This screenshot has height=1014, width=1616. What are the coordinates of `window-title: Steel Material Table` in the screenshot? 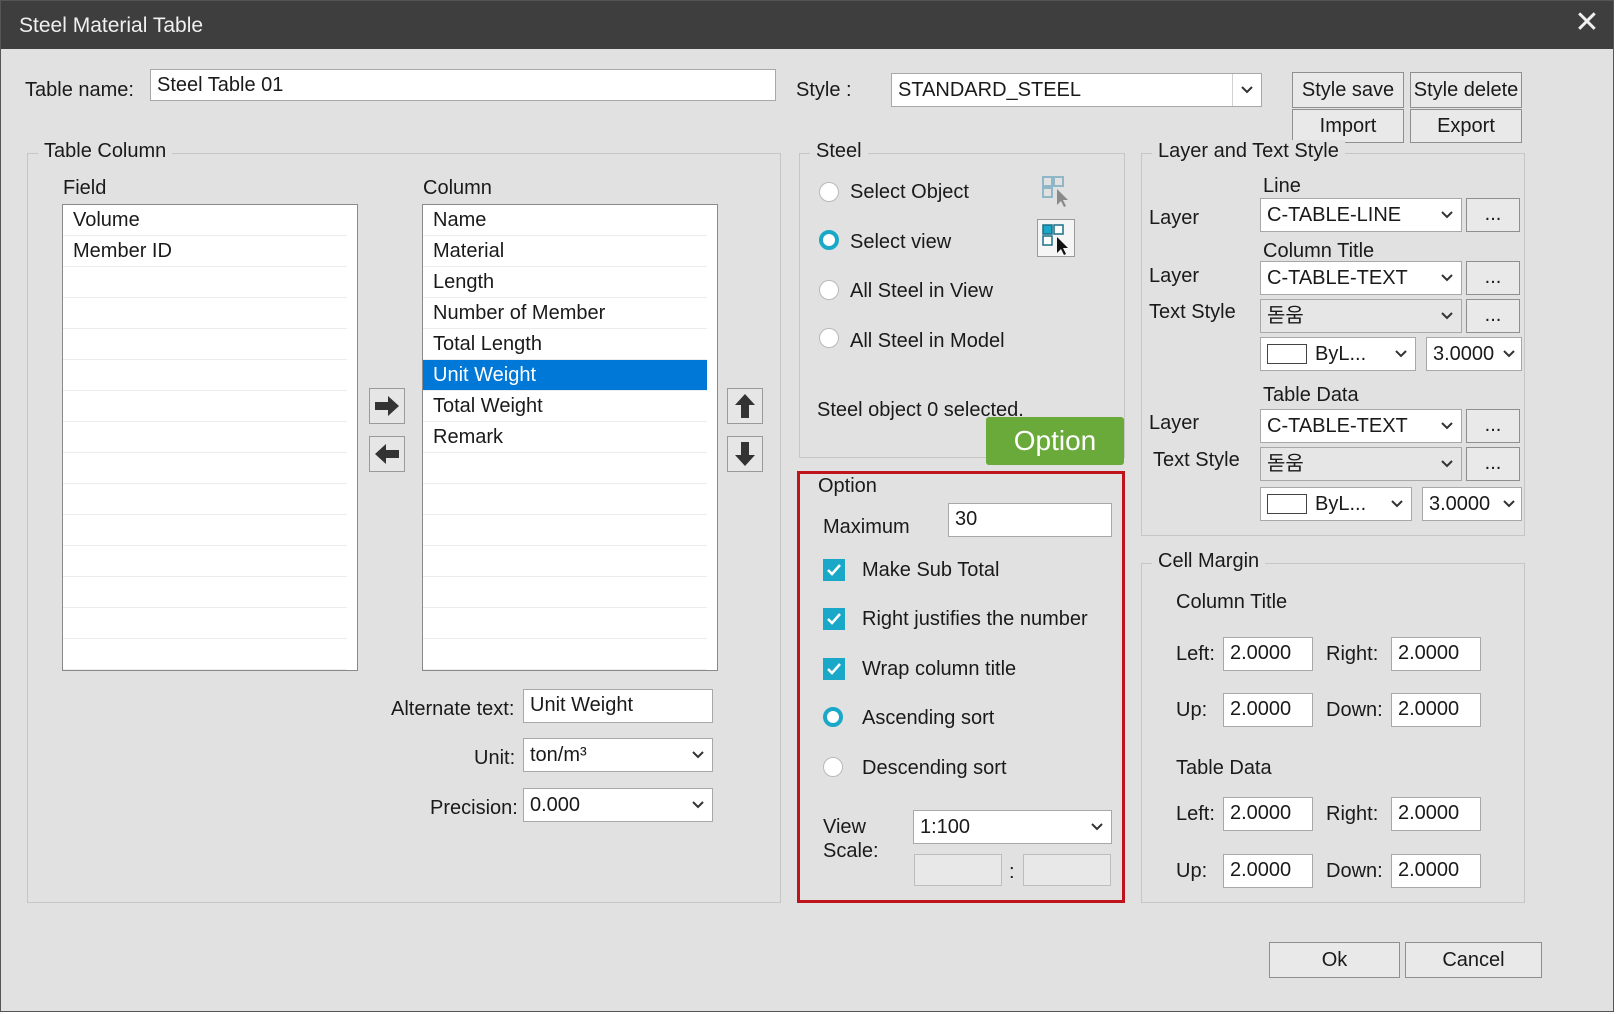 It's located at (111, 25).